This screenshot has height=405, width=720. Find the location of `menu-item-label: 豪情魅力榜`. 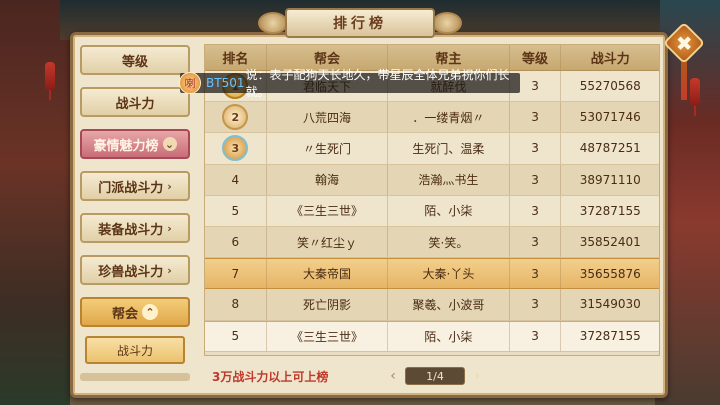

menu-item-label: 豪情魅力榜 is located at coordinates (126, 146).